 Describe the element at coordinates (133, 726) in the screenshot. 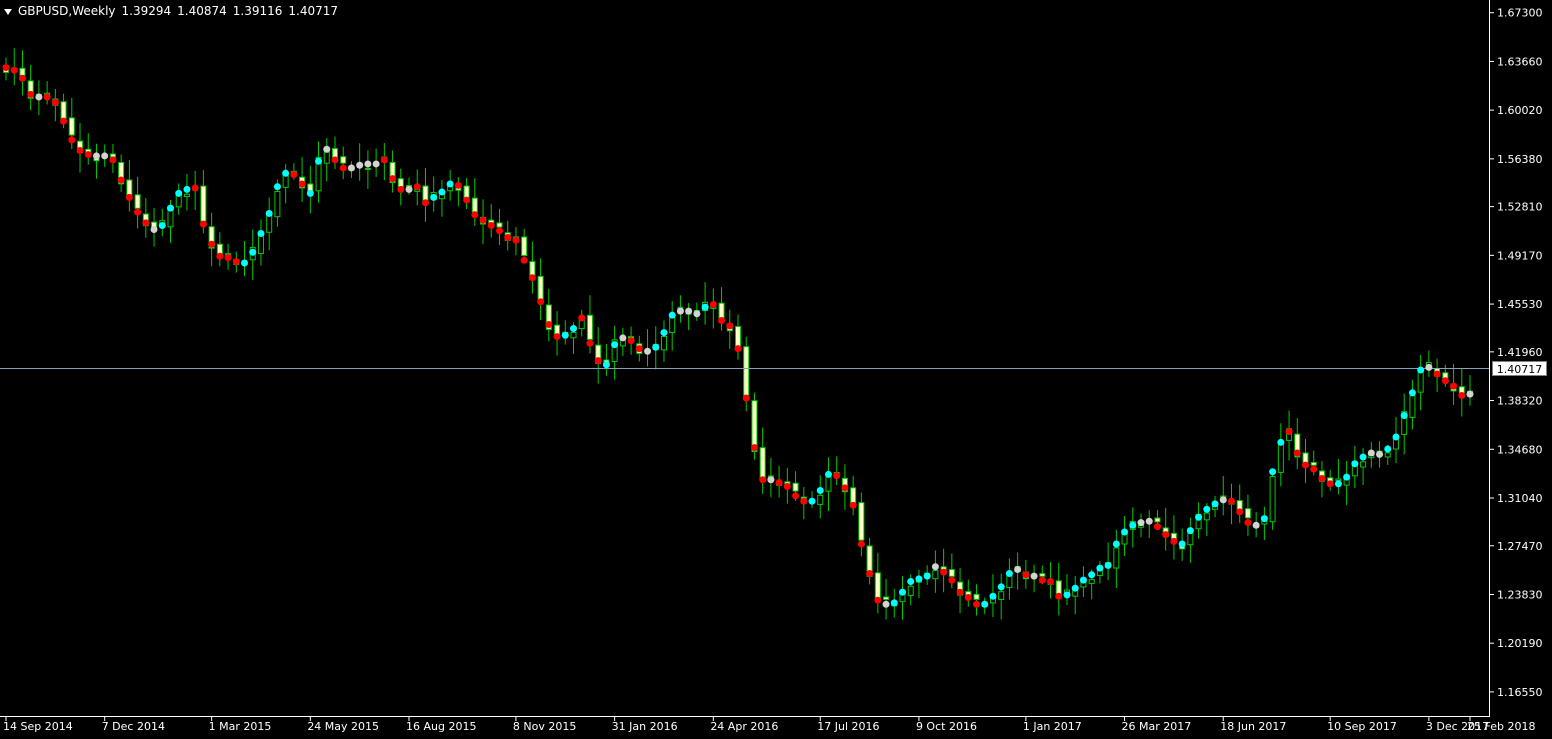

I see `x-tick-label: 7 Dec 2014` at that location.